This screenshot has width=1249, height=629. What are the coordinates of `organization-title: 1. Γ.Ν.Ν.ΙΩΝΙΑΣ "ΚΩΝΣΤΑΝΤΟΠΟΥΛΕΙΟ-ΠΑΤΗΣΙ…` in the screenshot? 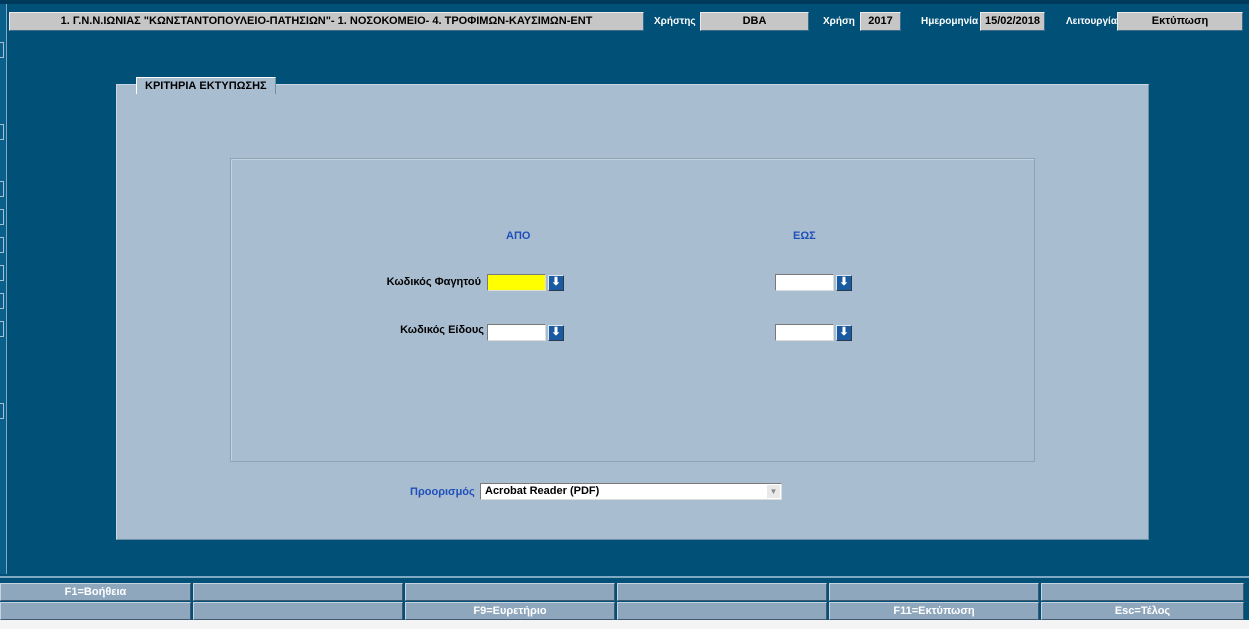 It's located at (326, 21).